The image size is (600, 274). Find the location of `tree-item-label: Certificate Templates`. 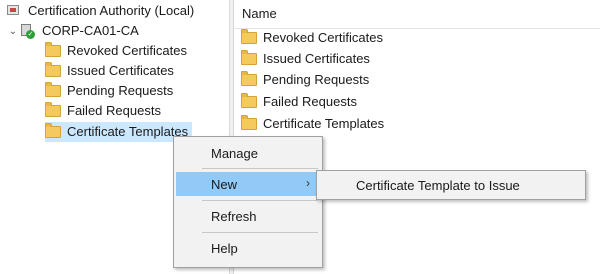

tree-item-label: Certificate Templates is located at coordinates (128, 131).